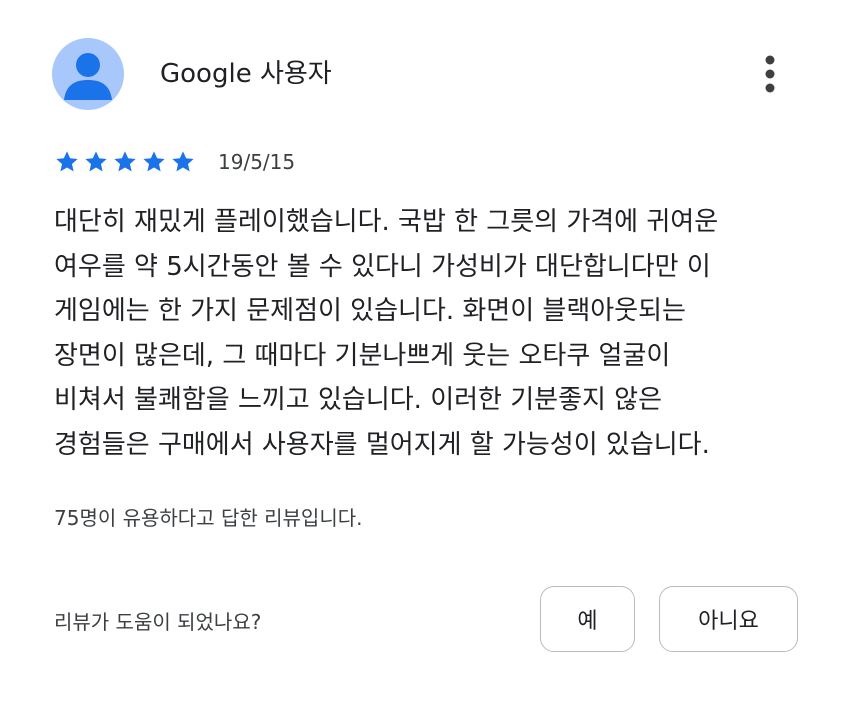 This screenshot has height=712, width=850. I want to click on person-icon, so click(88, 74).